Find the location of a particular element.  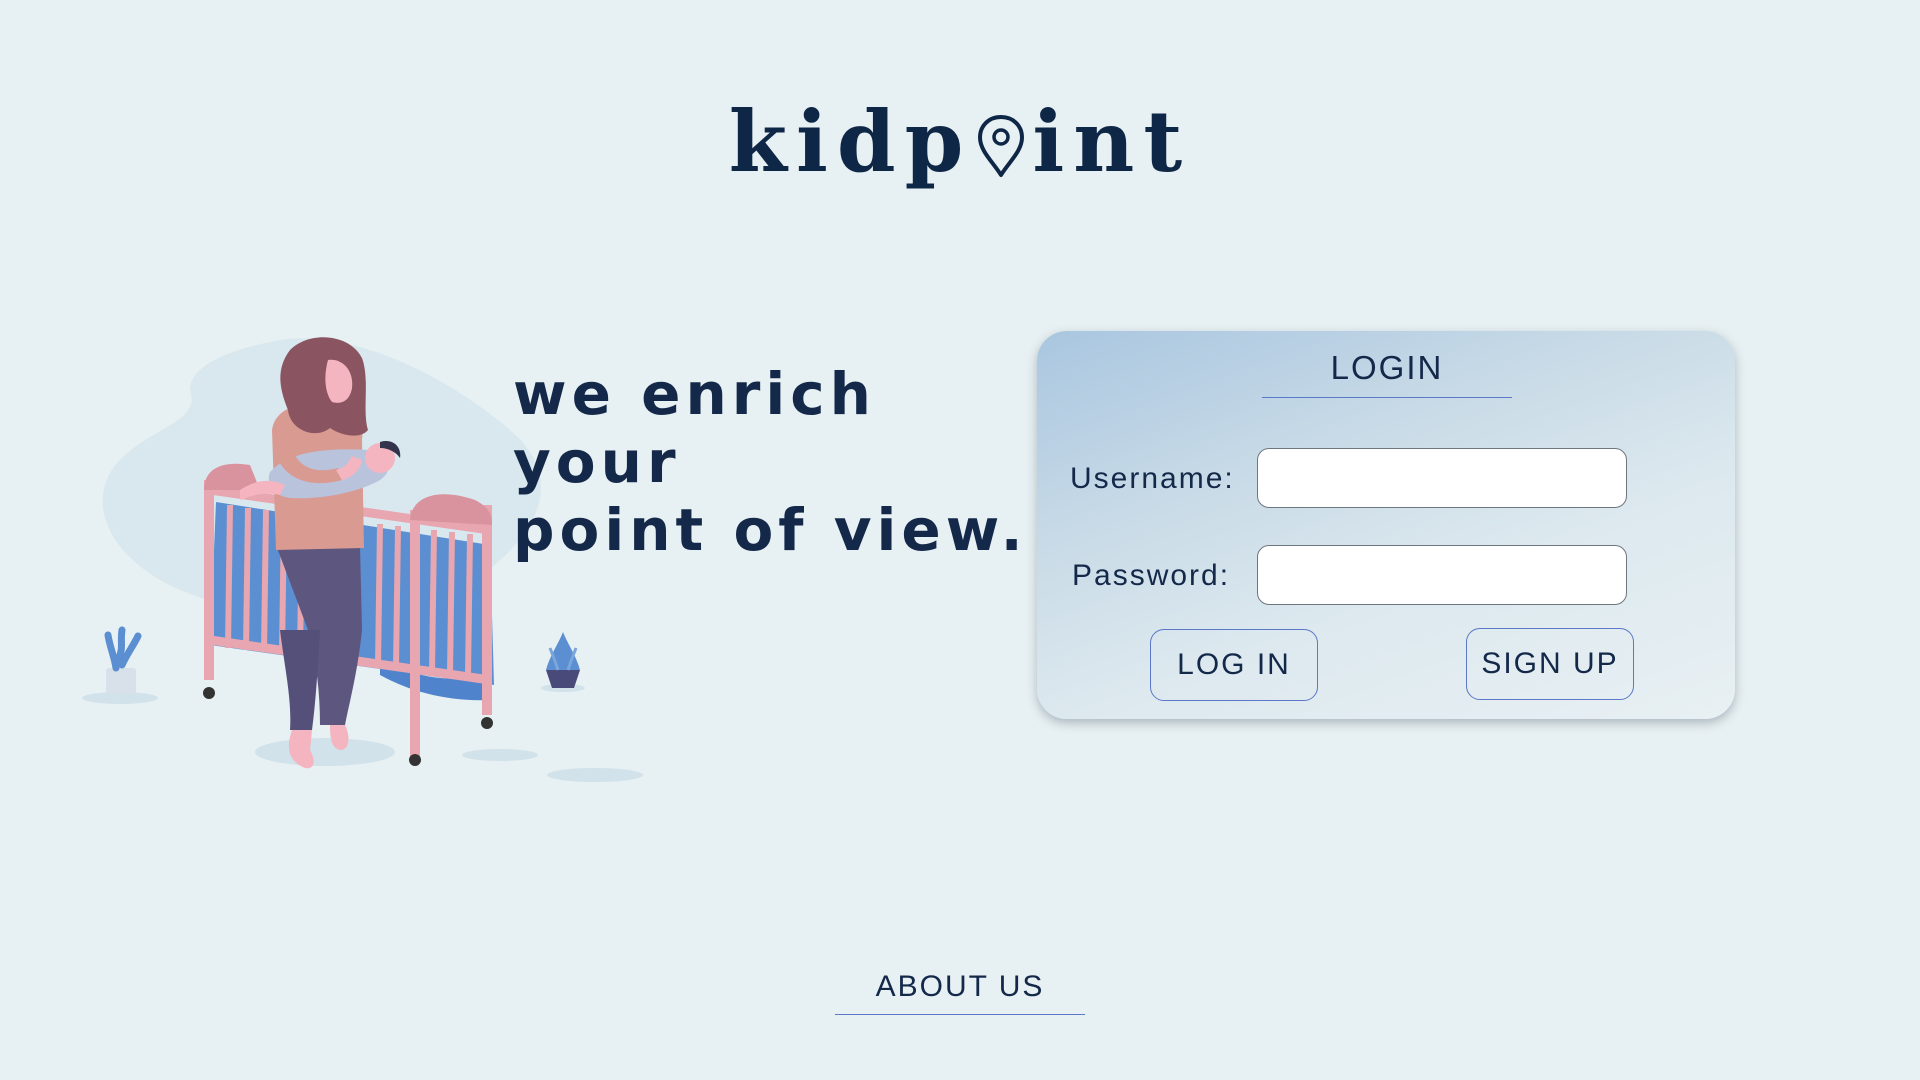

username-input is located at coordinates (1442, 478).